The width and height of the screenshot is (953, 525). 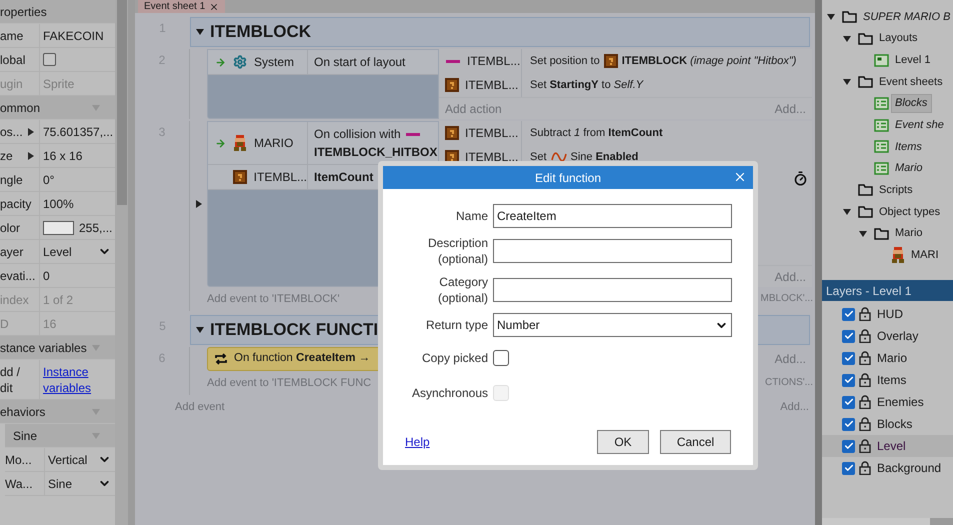 I want to click on property-value: 100%, so click(x=58, y=203).